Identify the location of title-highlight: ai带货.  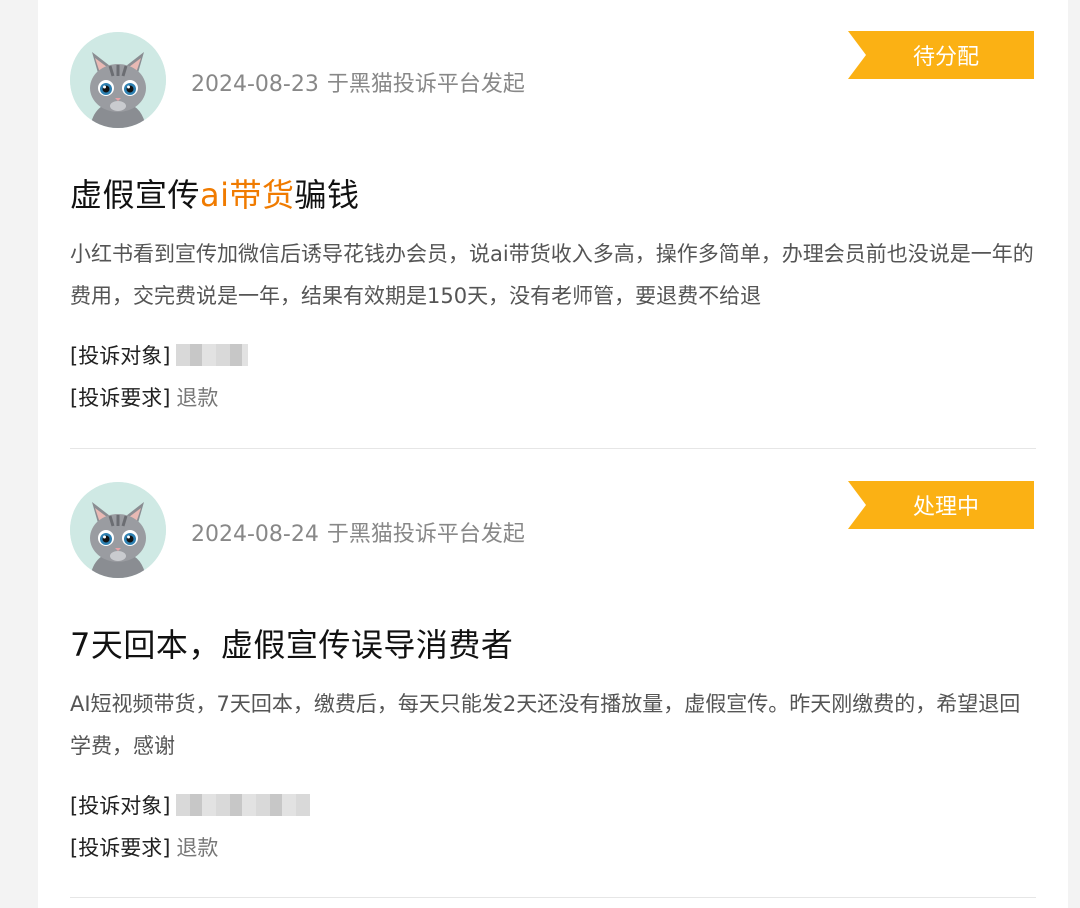
(247, 195).